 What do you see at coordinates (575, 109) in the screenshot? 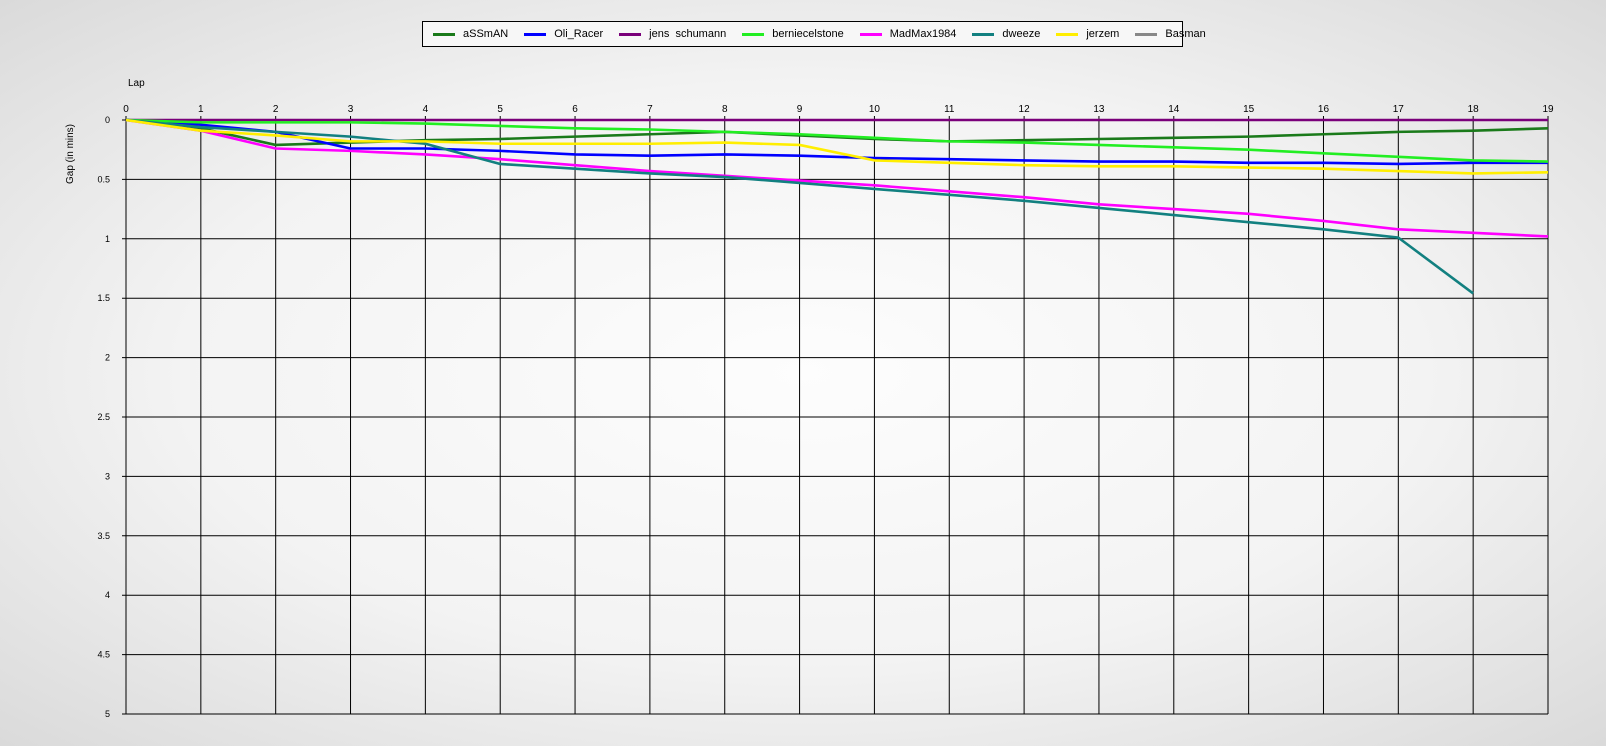
I see `x-tick-label: 6` at bounding box center [575, 109].